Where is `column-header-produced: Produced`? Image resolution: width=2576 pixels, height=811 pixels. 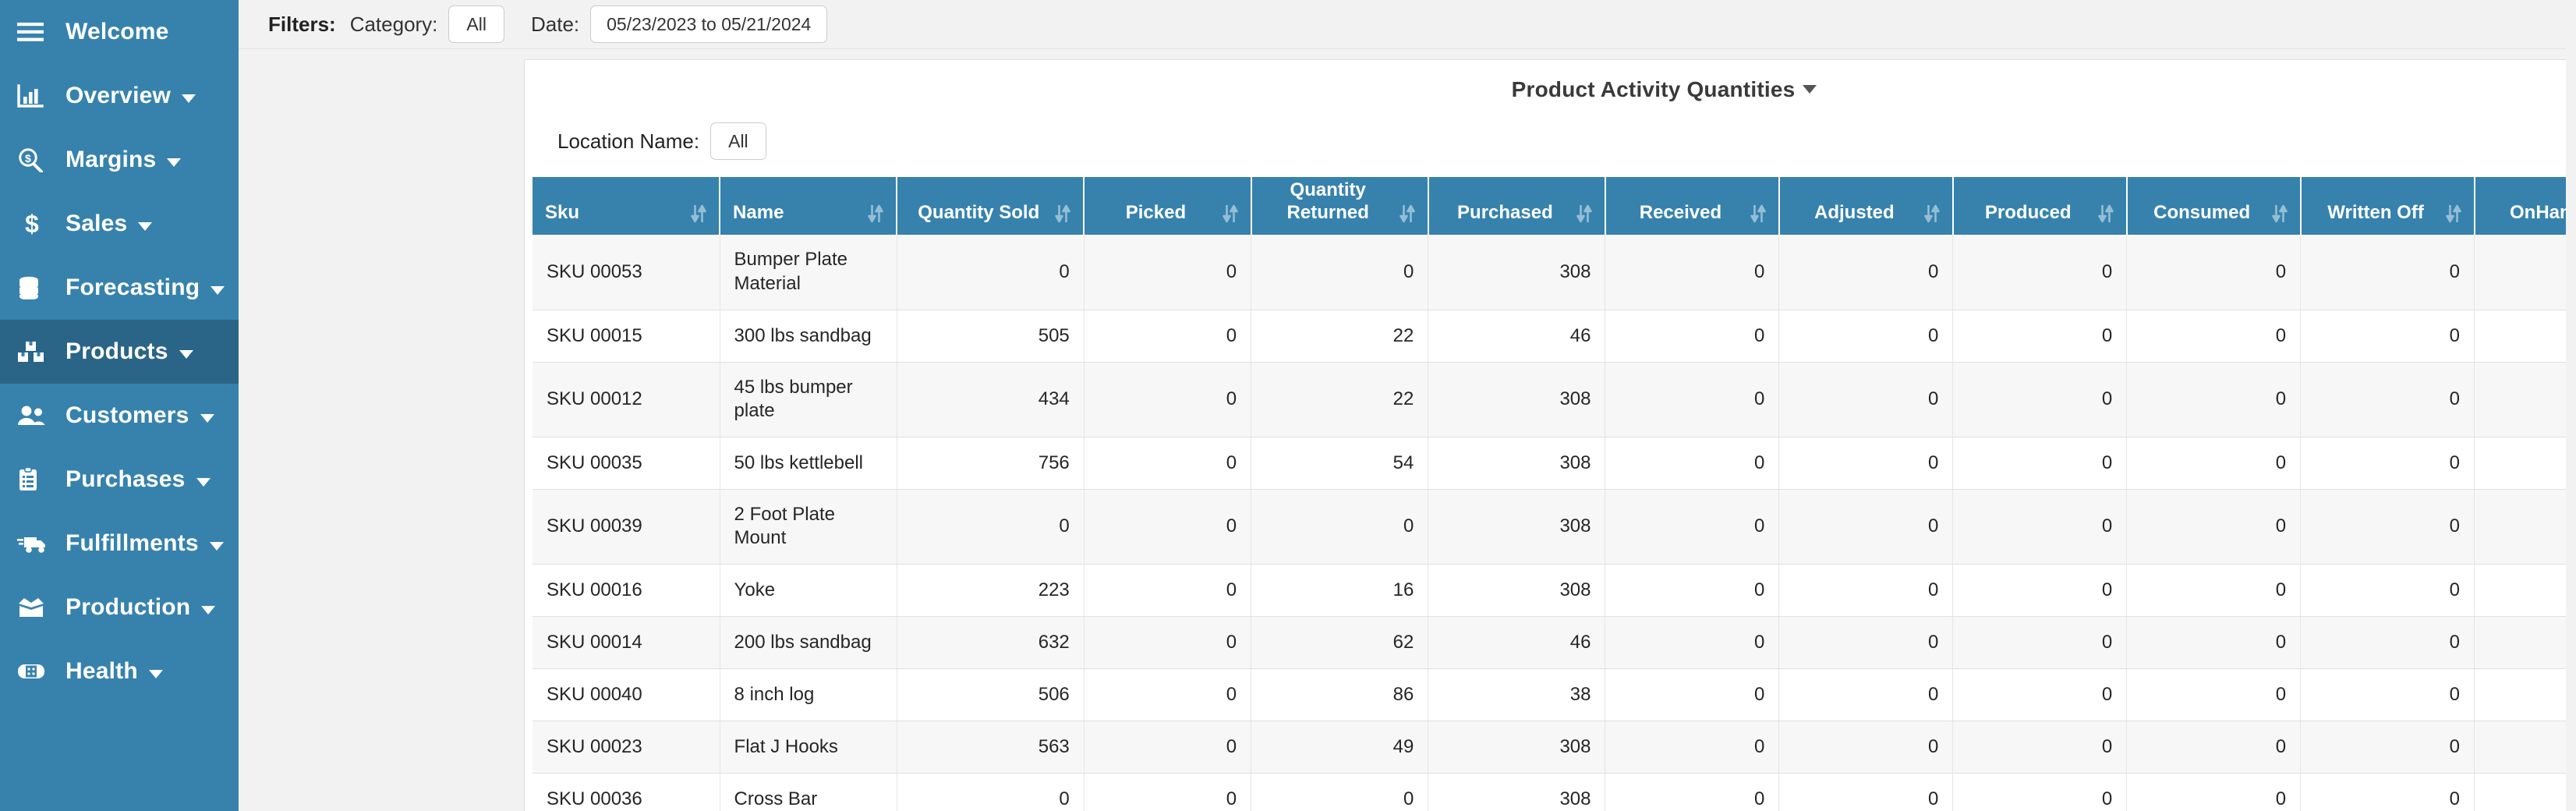 column-header-produced: Produced is located at coordinates (2040, 206).